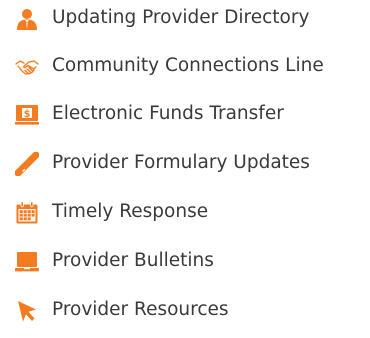 The image size is (370, 338). What do you see at coordinates (181, 162) in the screenshot?
I see `link-label: Provider Formulary Updates` at bounding box center [181, 162].